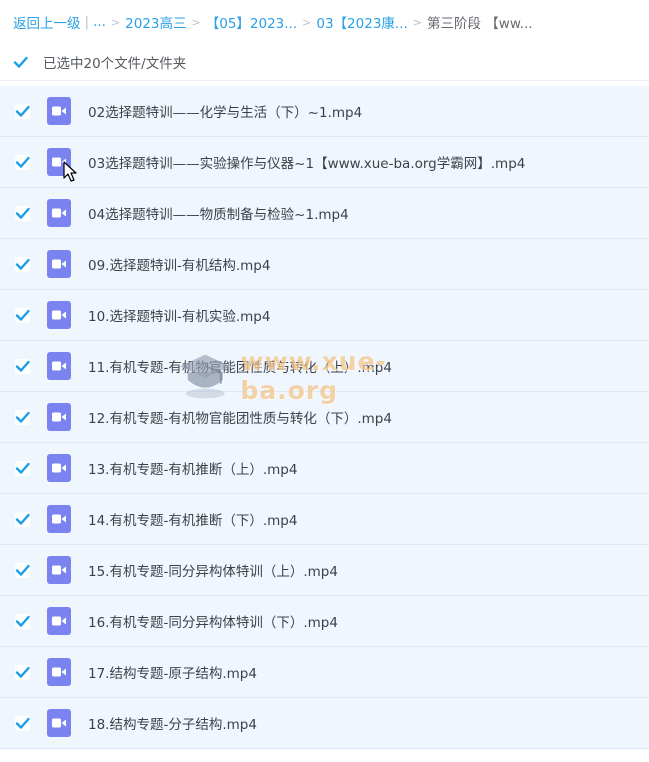  I want to click on file-name: 18.结构专题-分子结构.mp4, so click(172, 723).